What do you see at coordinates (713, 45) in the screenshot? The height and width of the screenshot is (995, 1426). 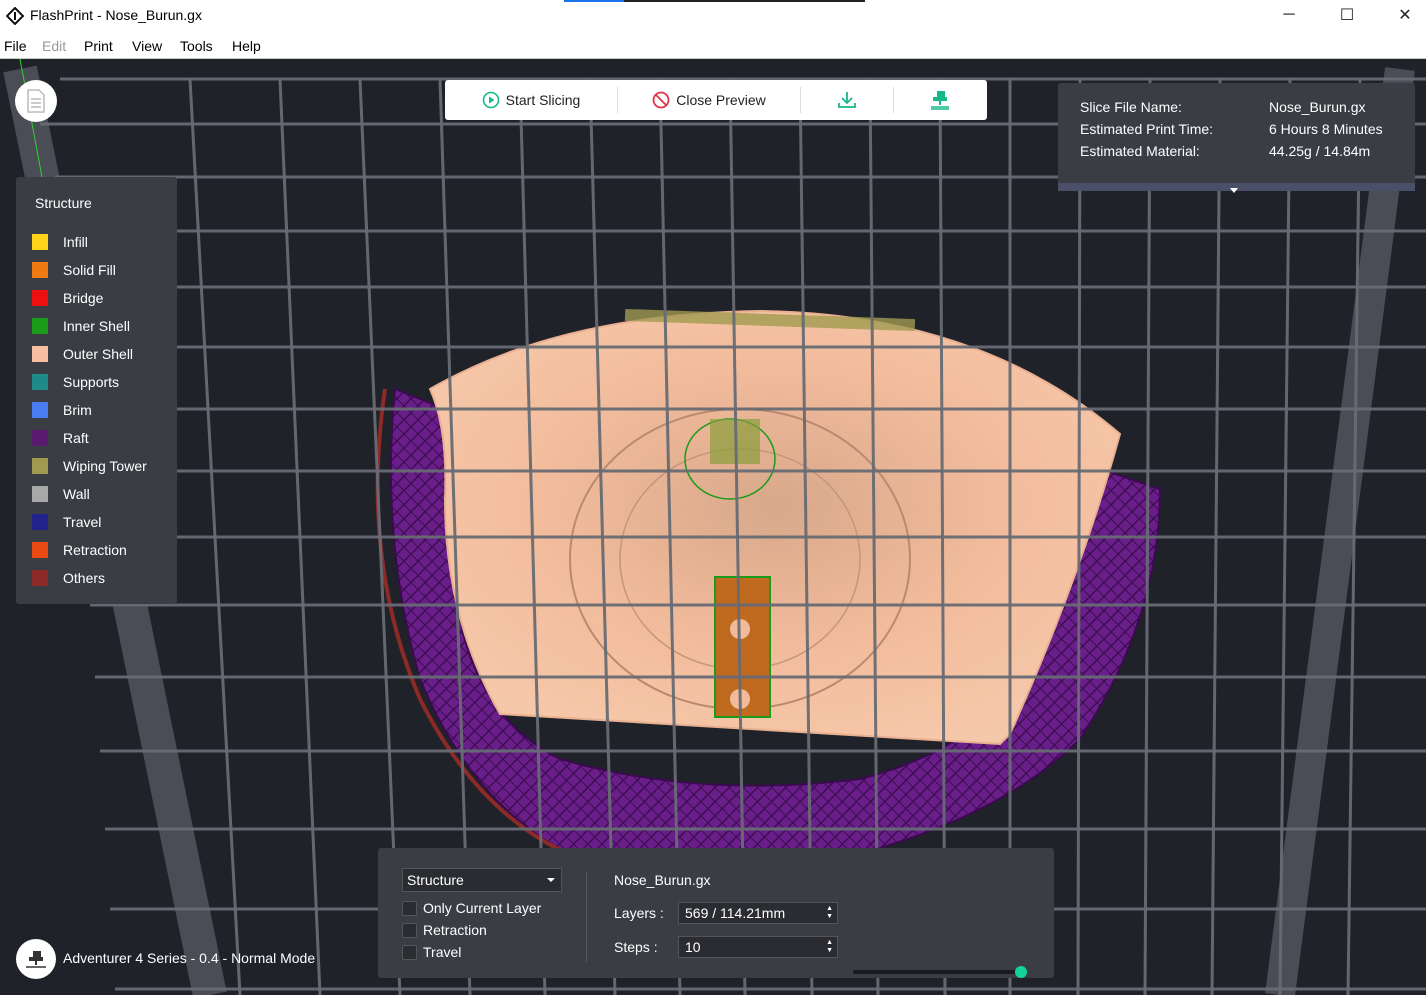 I see `menu-bar: File Edit Print View Tools Help` at bounding box center [713, 45].